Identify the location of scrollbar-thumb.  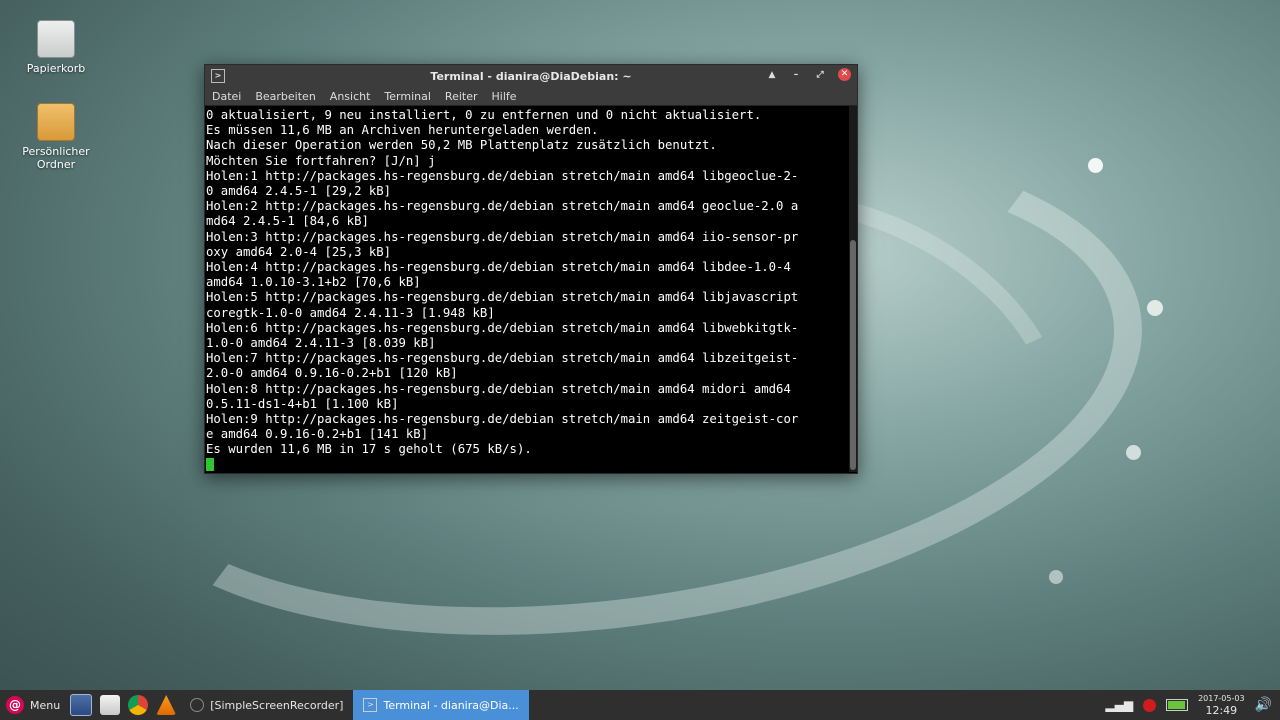
(853, 355).